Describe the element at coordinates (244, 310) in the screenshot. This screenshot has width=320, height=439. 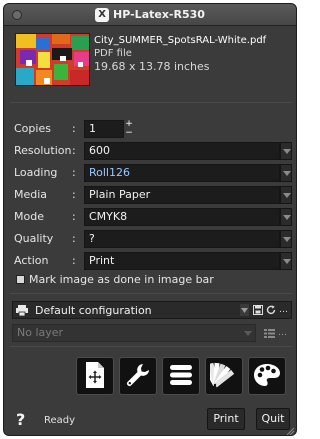
I see `chevron-down-icon` at that location.